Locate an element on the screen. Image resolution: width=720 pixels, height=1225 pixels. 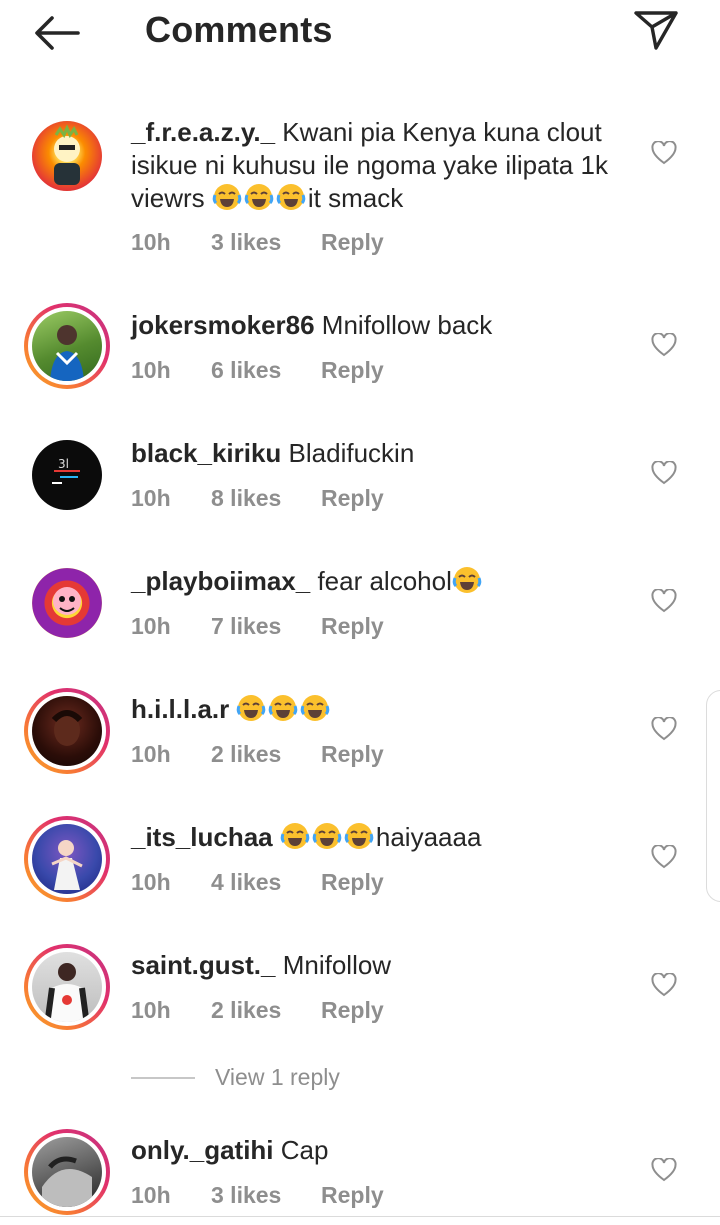
view-replies-divider is located at coordinates (163, 1078).